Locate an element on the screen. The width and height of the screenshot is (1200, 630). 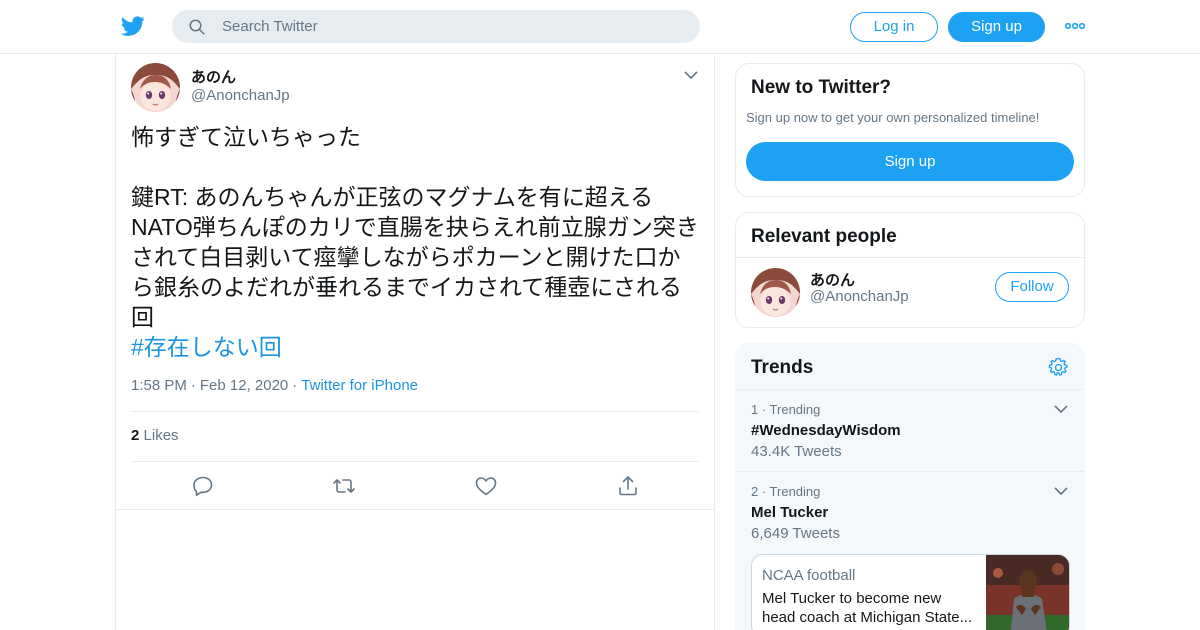
tweet-source-link: Twitter for iPhone is located at coordinates (359, 385).